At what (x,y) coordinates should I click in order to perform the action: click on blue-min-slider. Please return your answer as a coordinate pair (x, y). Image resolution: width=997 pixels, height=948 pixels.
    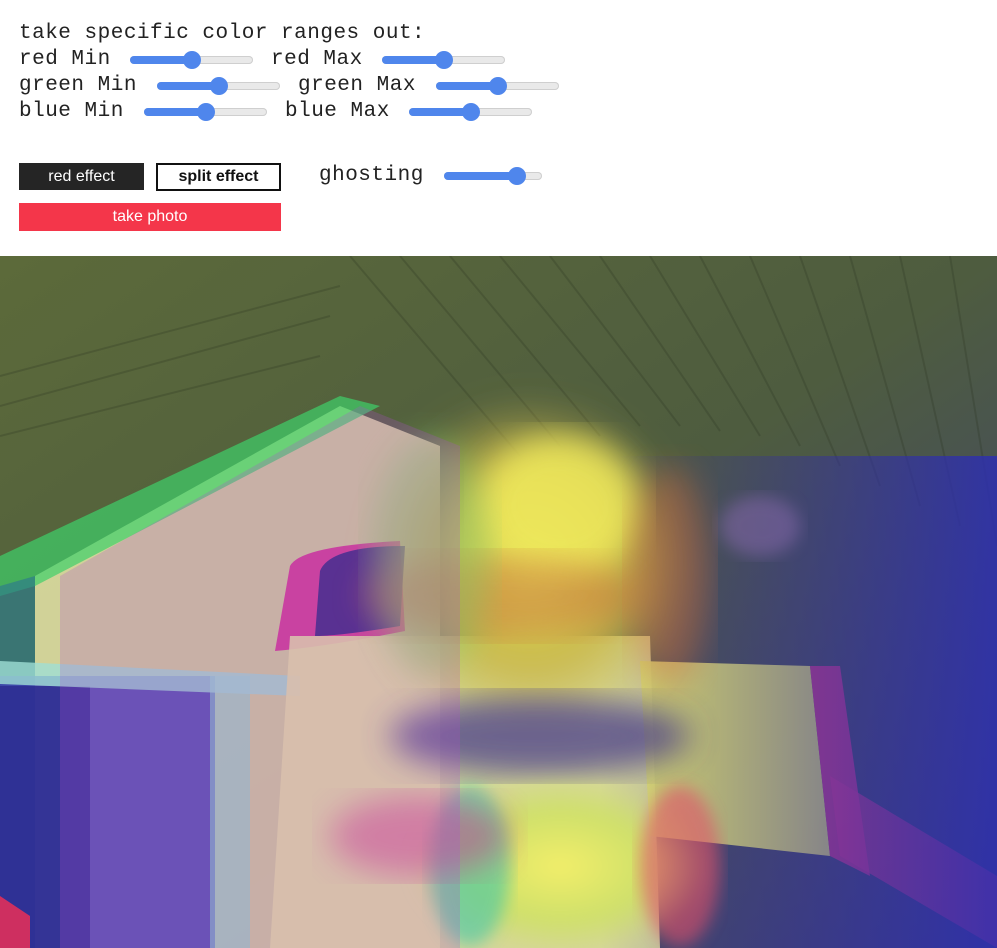
    Looking at the image, I should click on (205, 112).